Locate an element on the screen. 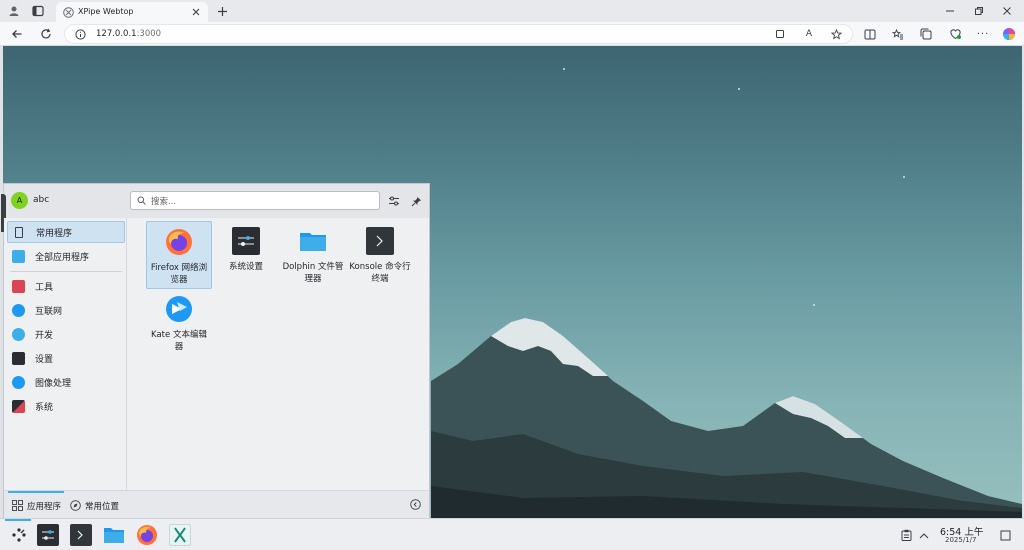 The height and width of the screenshot is (550, 1024). tab-places-label: 常用位置 is located at coordinates (102, 506).